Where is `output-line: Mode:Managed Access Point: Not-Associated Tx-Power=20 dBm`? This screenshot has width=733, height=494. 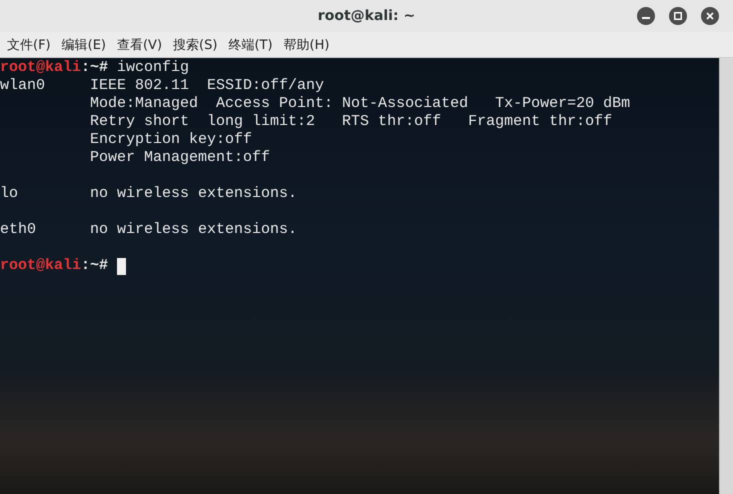 output-line: Mode:Managed Access Point: Not-Associated Tx-Power=20 dBm is located at coordinates (359, 104).